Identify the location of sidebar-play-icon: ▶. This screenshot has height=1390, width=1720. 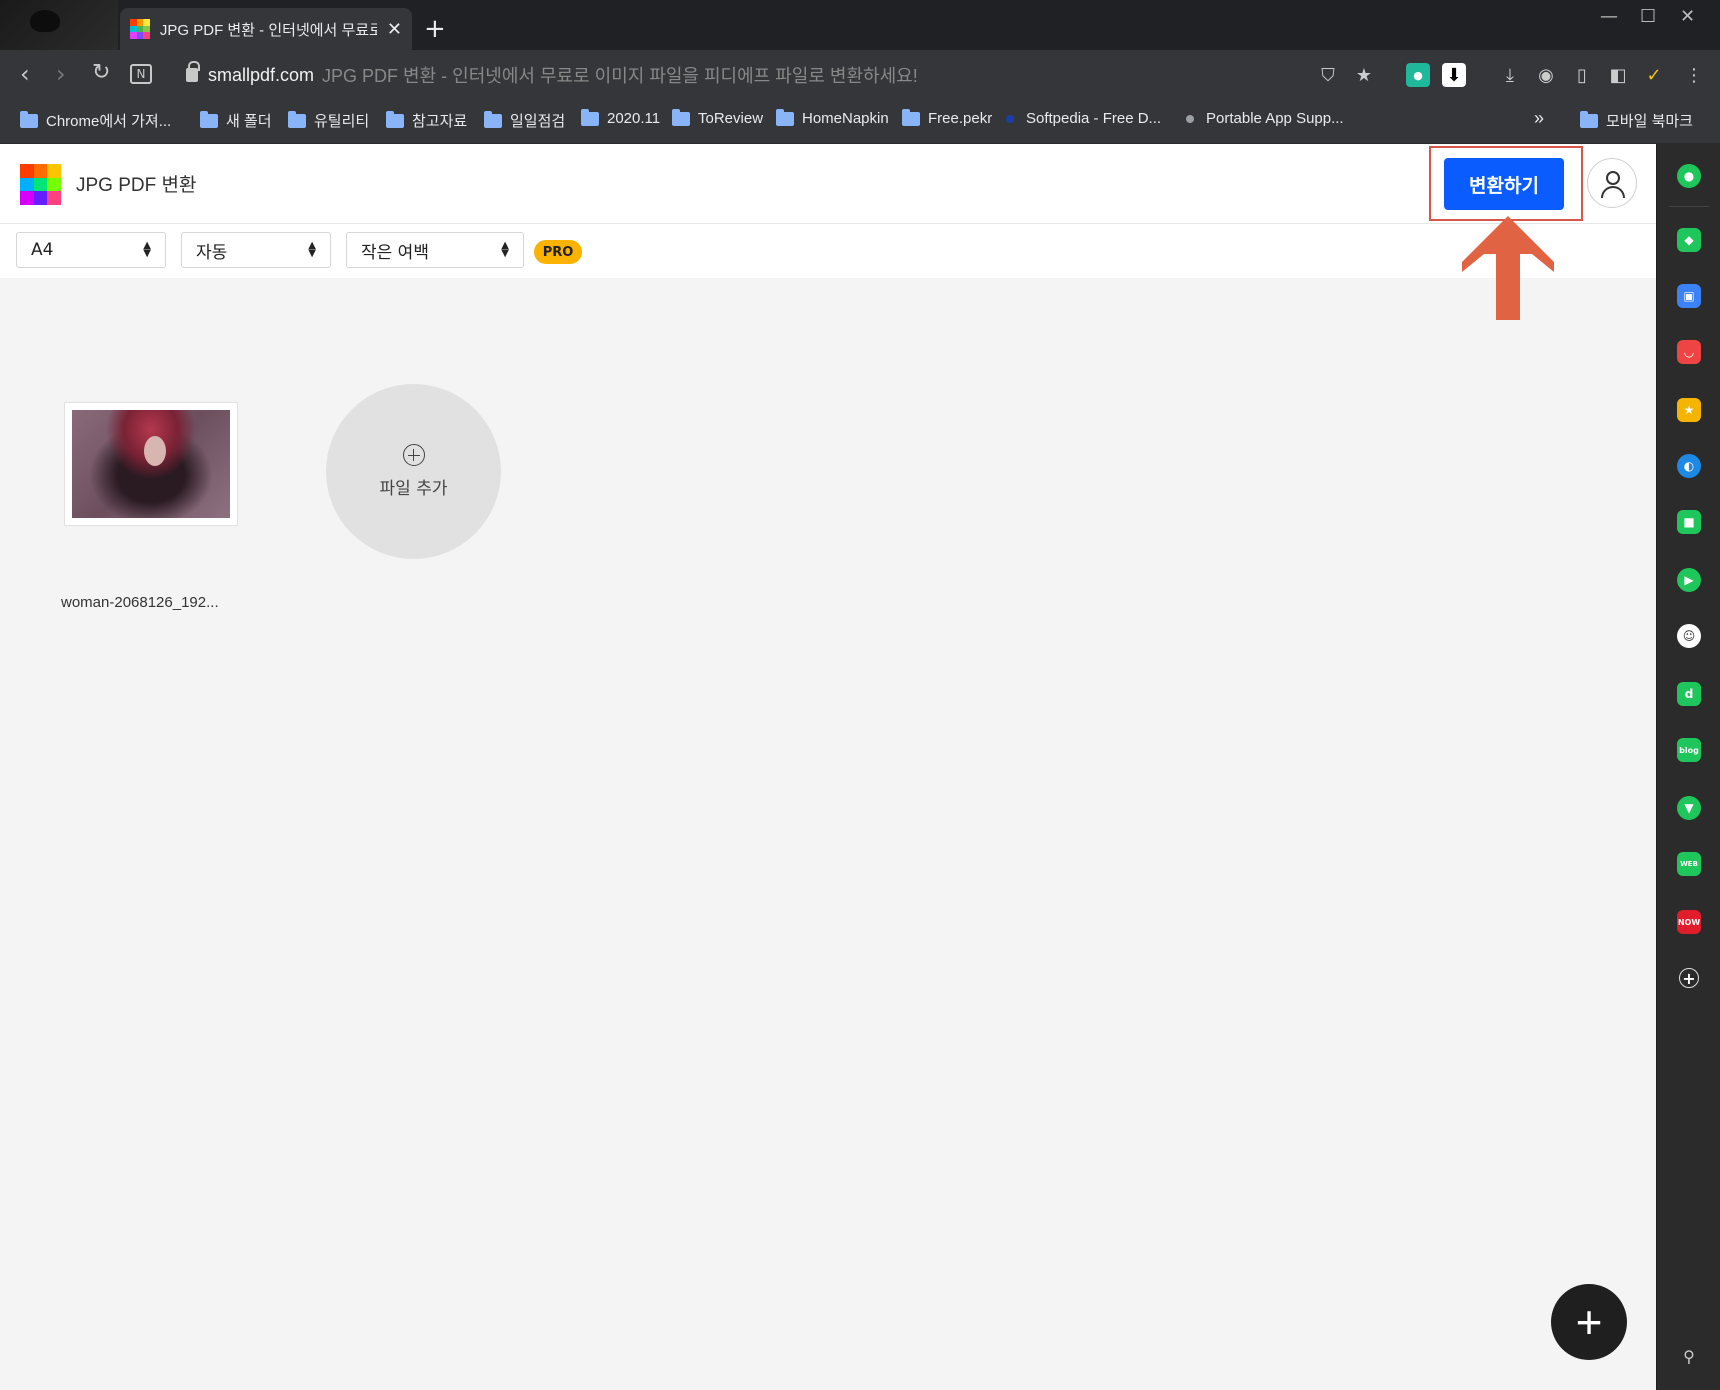
(1689, 580).